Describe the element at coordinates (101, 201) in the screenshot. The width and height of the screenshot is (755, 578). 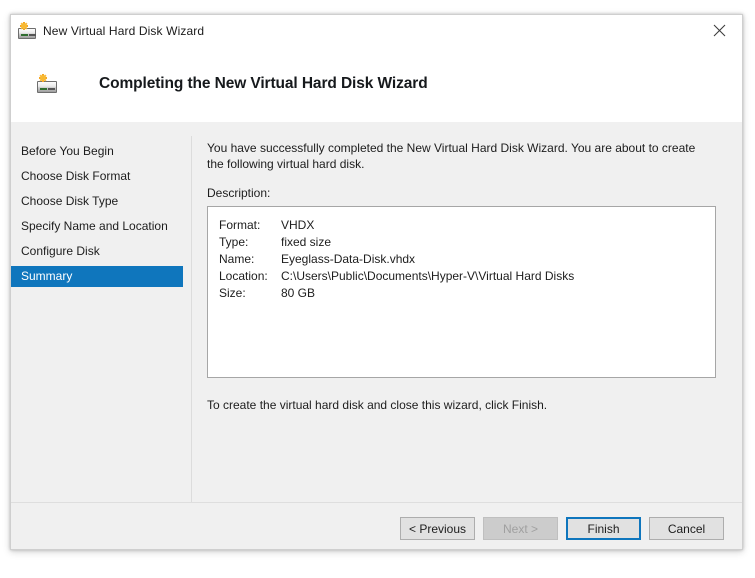
I see `sidebar-item-choose-disk-type: Choose Disk Type` at that location.